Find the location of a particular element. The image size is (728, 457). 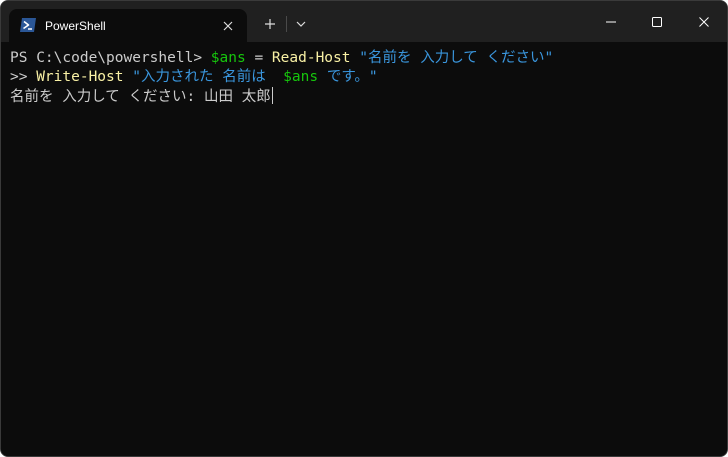

tab-close-button is located at coordinates (228, 26).